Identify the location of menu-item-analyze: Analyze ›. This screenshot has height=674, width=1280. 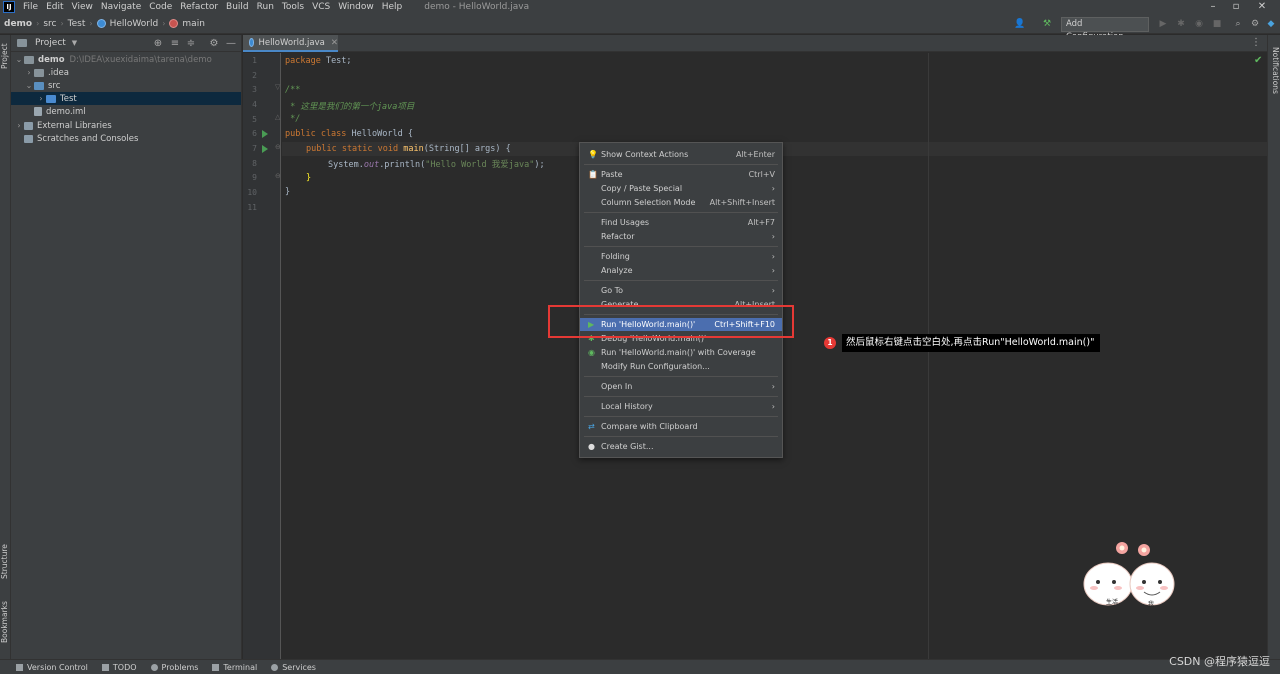
(681, 270).